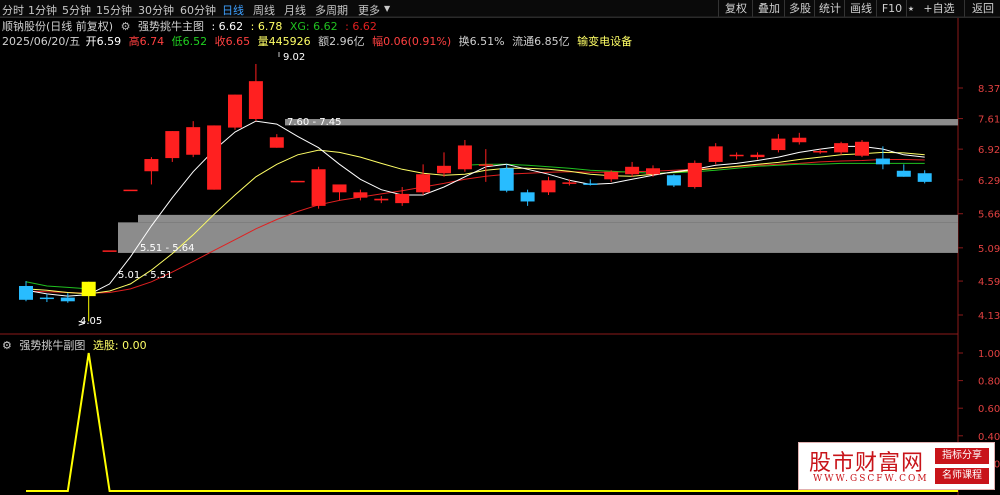 The width and height of the screenshot is (1000, 495). I want to click on zone-top-label: 7.60 - 7.45, so click(314, 122).